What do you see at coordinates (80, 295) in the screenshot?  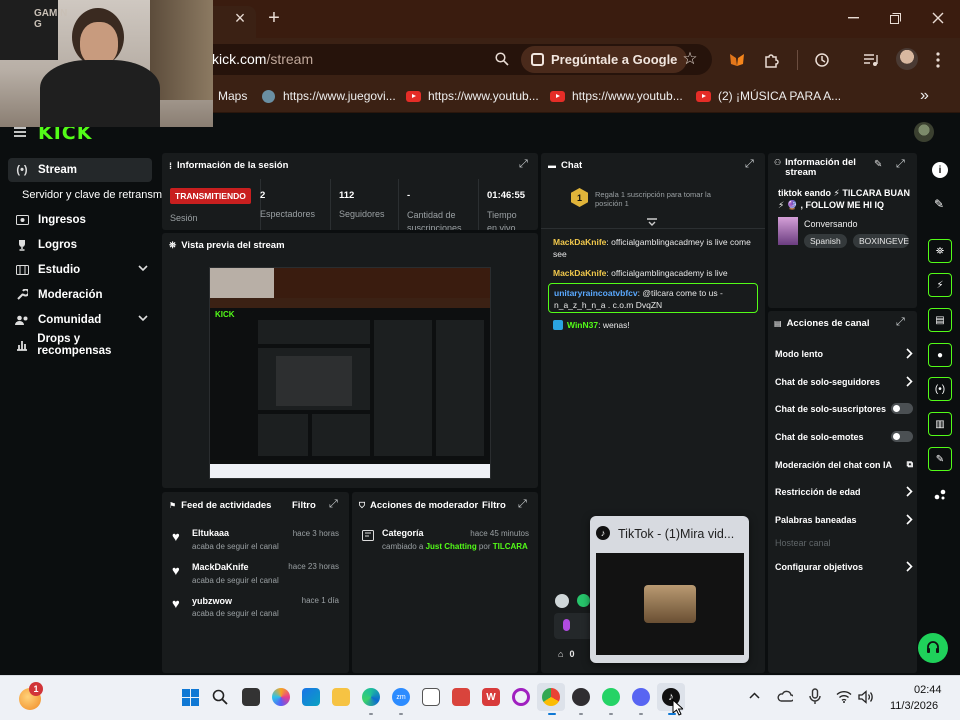 I see `sidebar-item-moderacion: Moderación` at bounding box center [80, 295].